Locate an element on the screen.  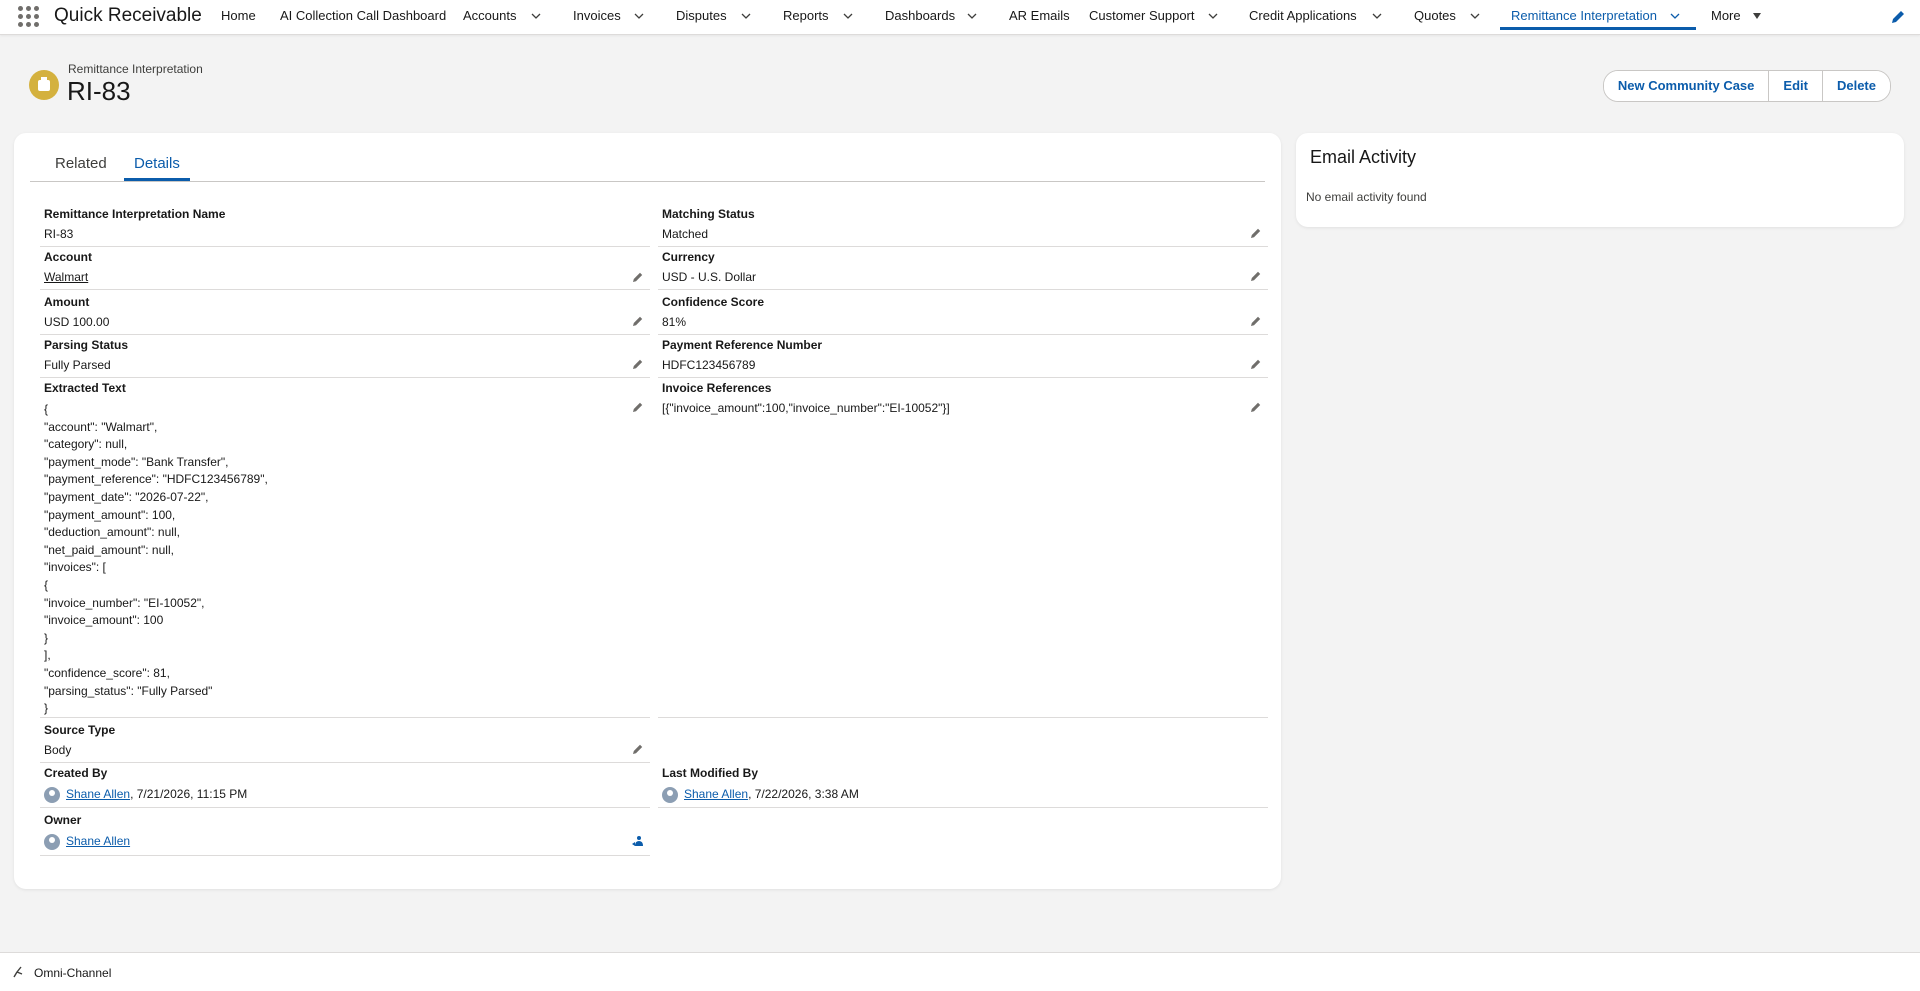
header-actions: New Community Case Edit Delete is located at coordinates (1746, 86).